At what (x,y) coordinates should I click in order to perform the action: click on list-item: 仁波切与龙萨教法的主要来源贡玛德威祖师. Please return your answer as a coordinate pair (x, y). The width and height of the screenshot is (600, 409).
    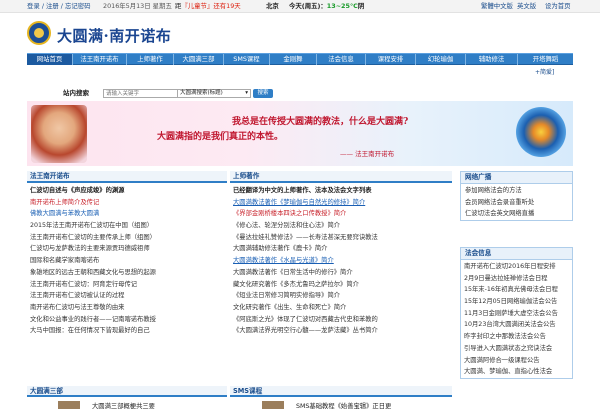
    Looking at the image, I should click on (127, 249).